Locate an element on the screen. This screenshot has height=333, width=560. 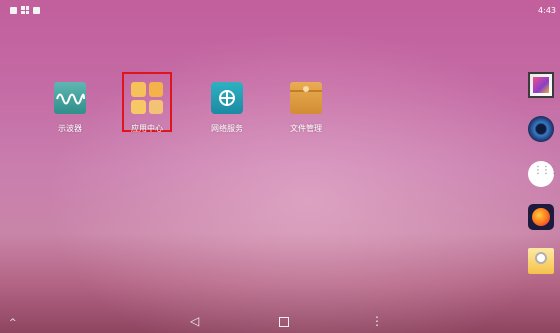
gallery-icon is located at coordinates (541, 85).